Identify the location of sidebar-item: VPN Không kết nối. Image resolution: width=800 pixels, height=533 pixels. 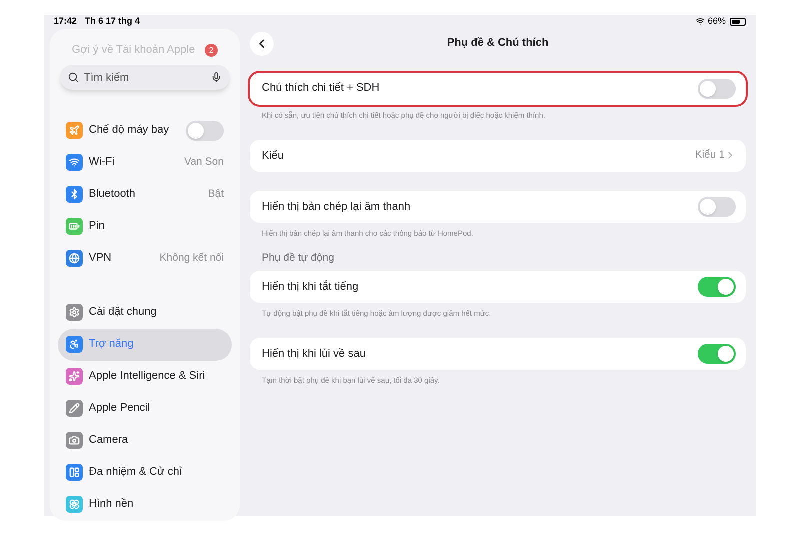
(145, 258).